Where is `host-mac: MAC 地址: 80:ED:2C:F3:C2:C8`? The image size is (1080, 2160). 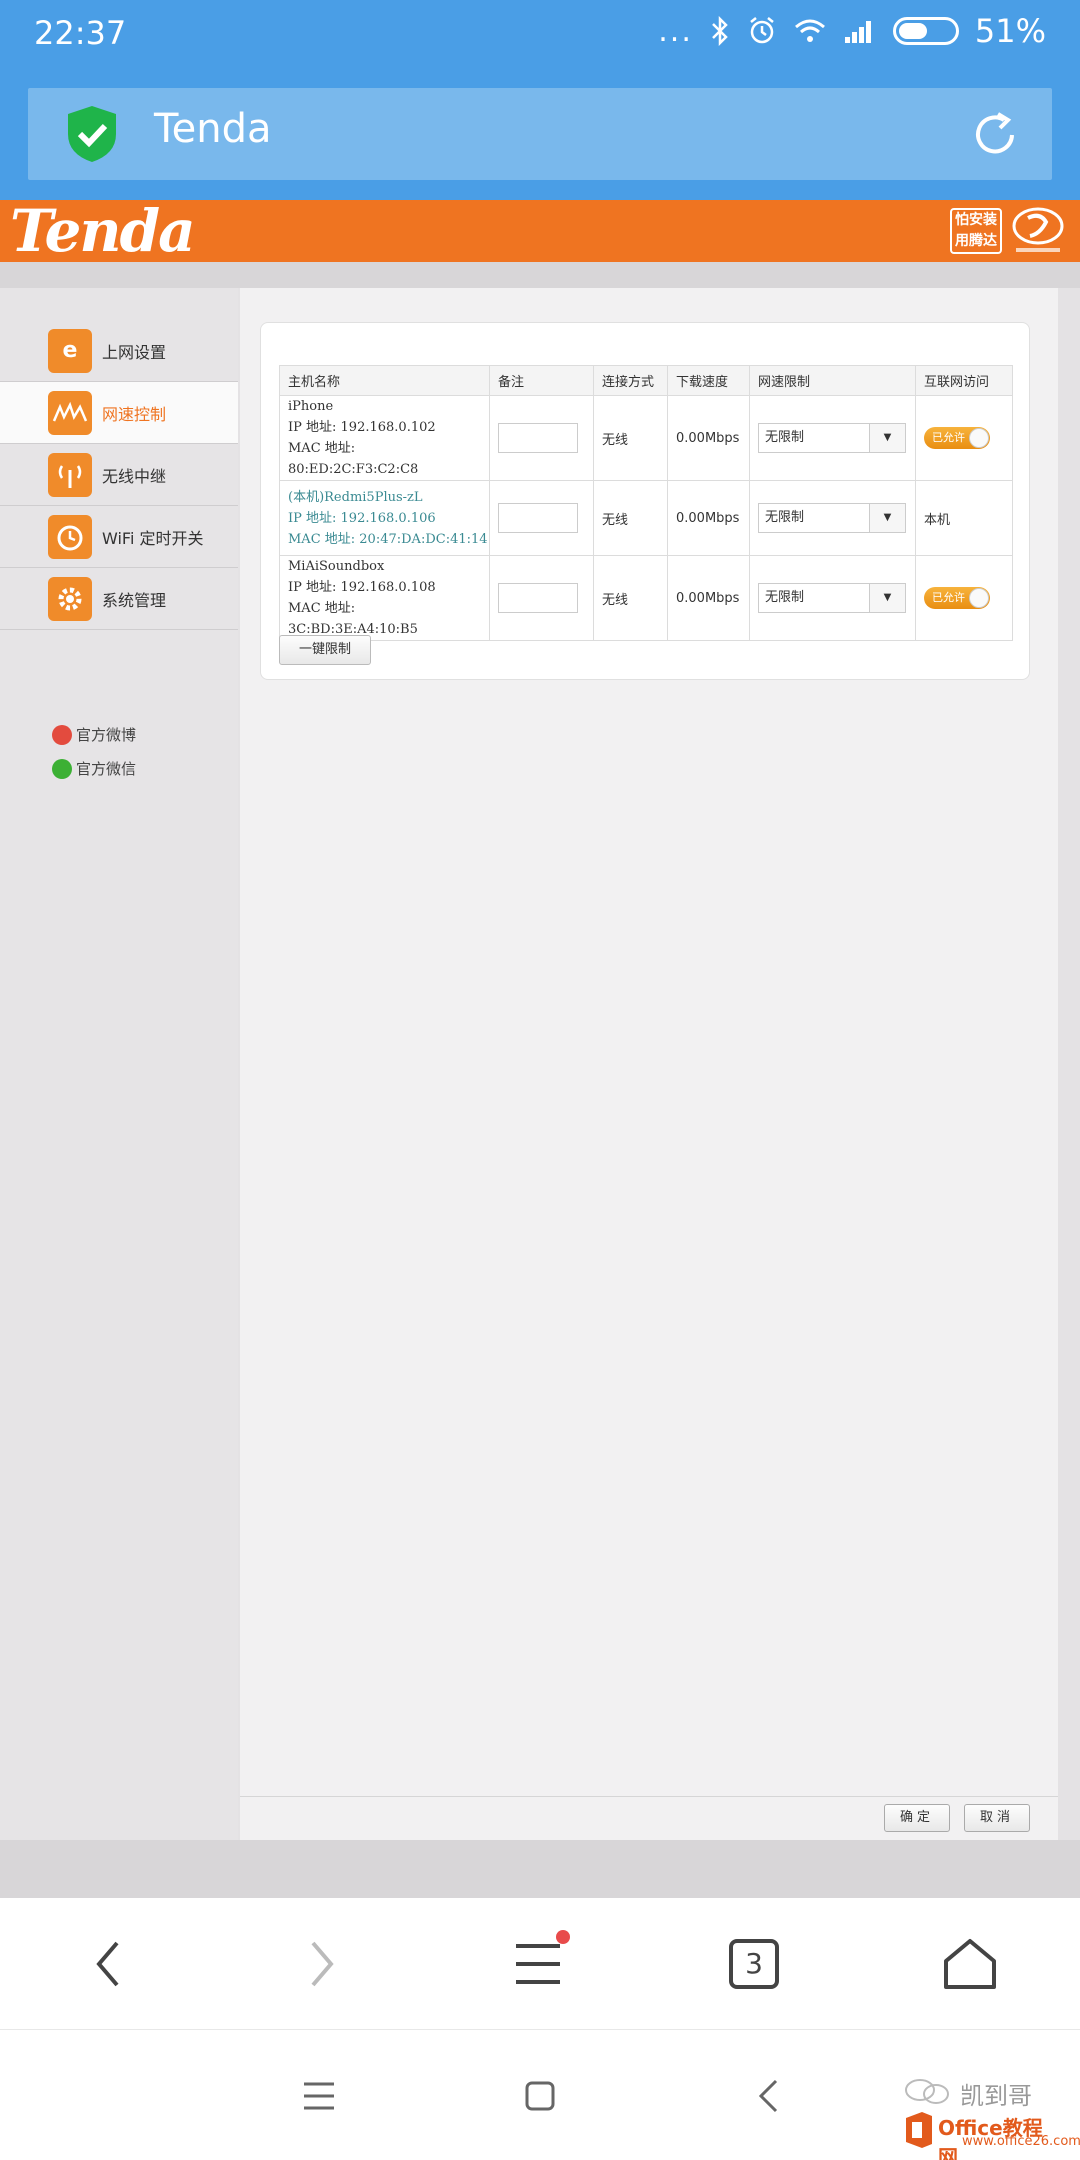 host-mac: MAC 地址: 80:ED:2C:F3:C2:C8 is located at coordinates (353, 459).